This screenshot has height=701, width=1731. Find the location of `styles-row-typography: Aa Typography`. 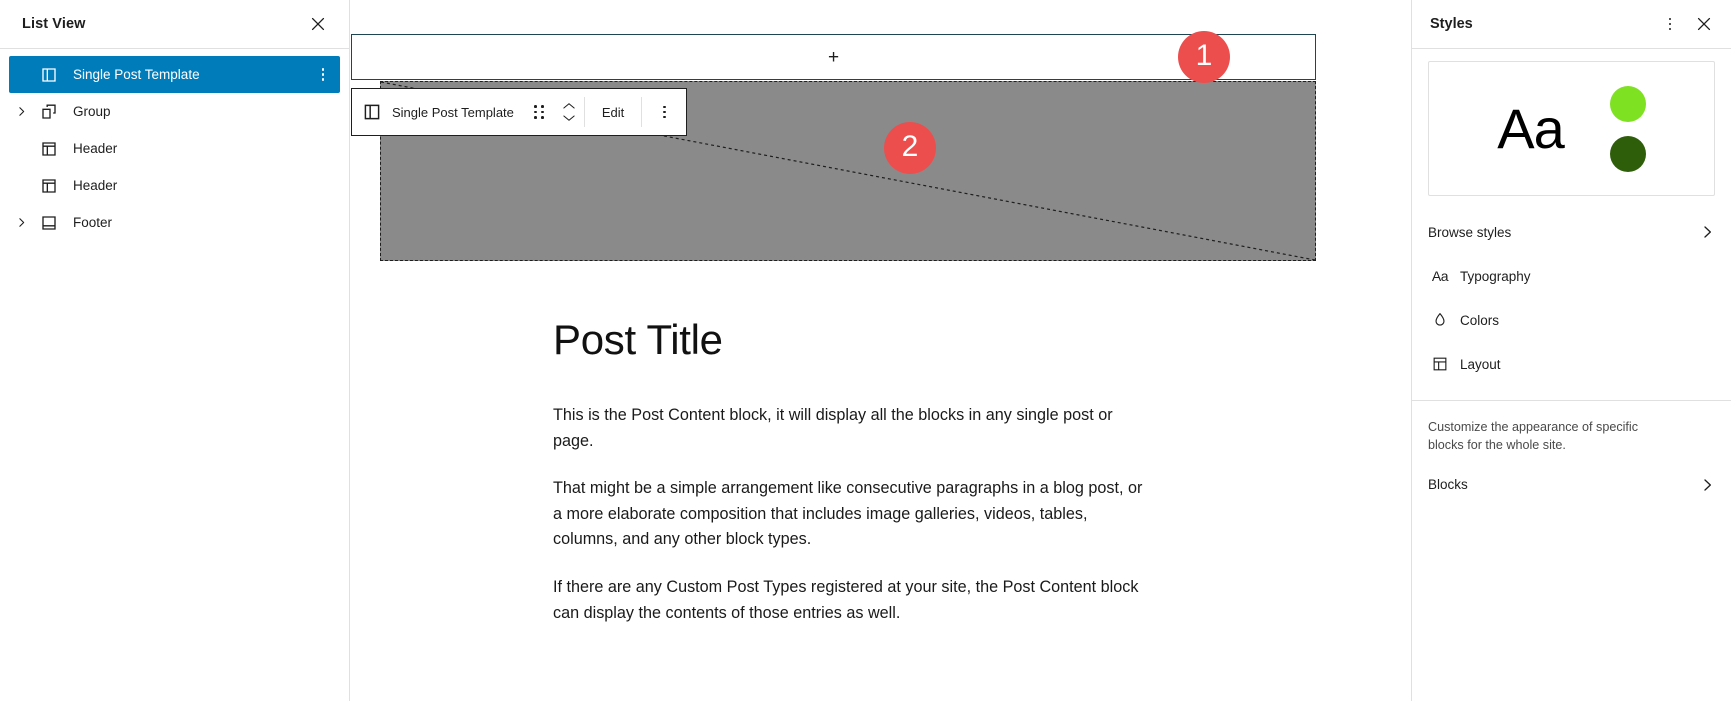

styles-row-typography: Aa Typography is located at coordinates (1571, 276).